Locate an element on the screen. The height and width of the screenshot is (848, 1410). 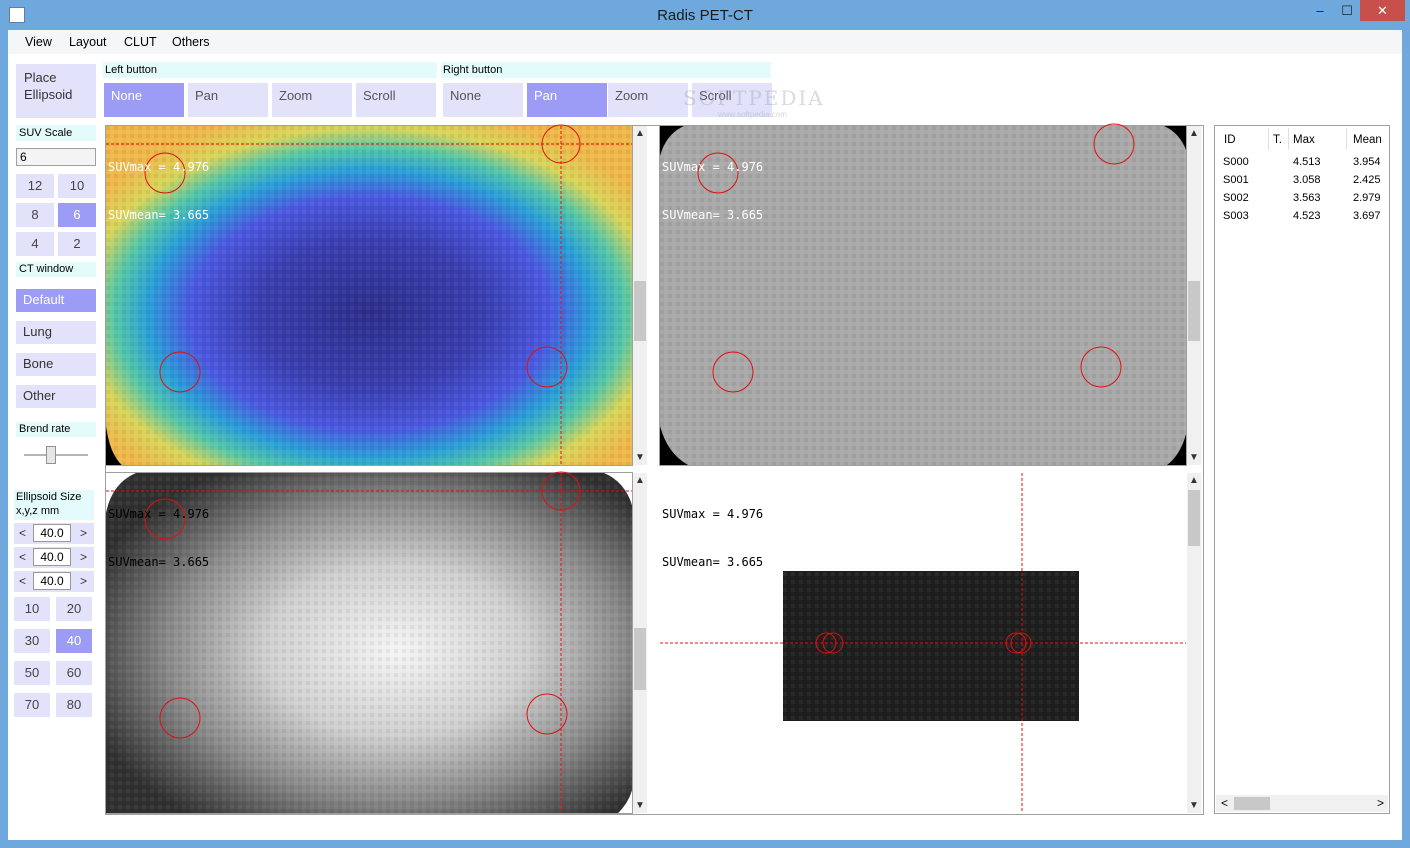
coronal-suv-overlay: SUVmax = 4.976 SUVmean= 3.665 is located at coordinates (712, 530).